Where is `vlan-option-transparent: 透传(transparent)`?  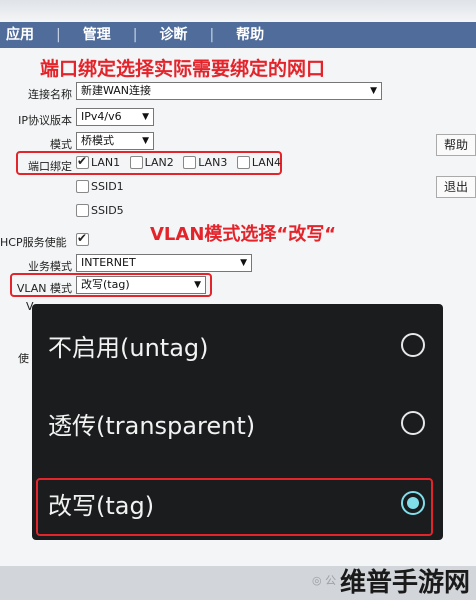 vlan-option-transparent: 透传(transparent) is located at coordinates (237, 423).